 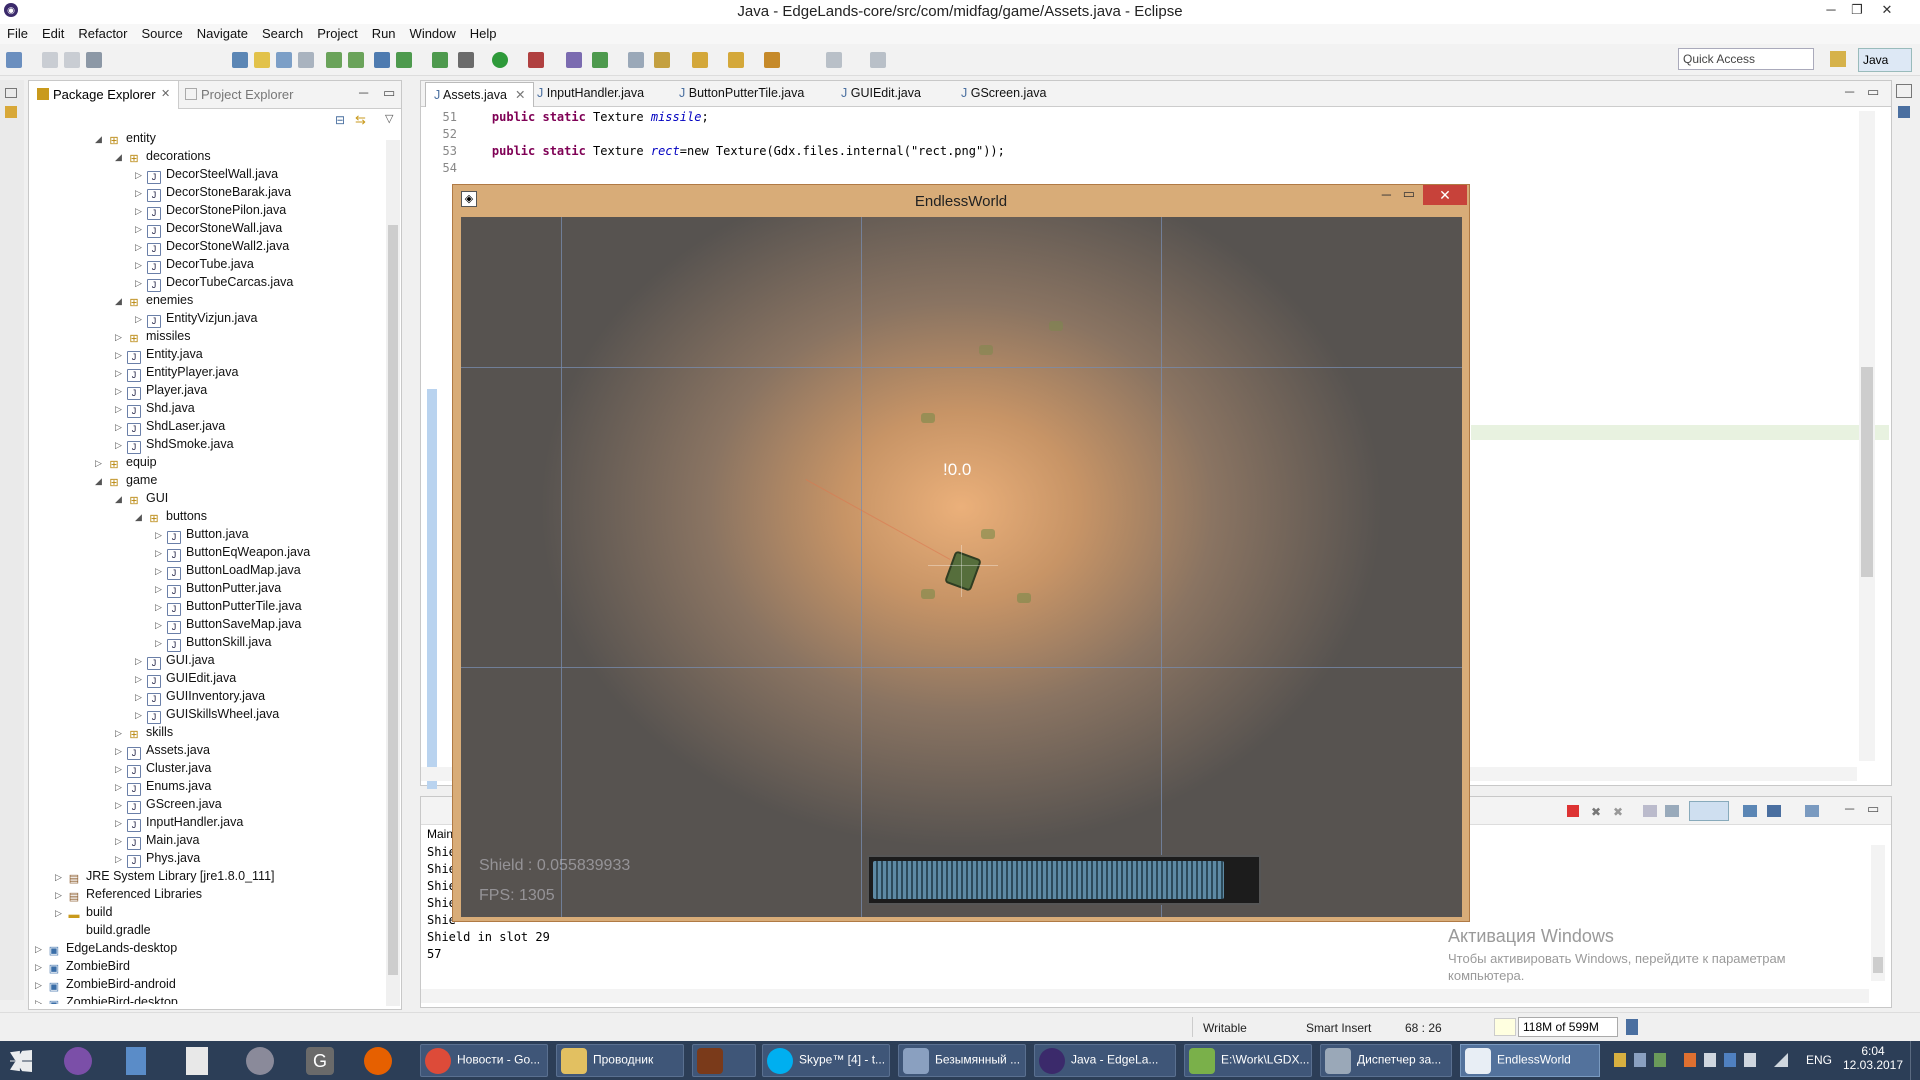 I want to click on tree-item: ▷ J DecorTube.java, so click(x=194, y=264).